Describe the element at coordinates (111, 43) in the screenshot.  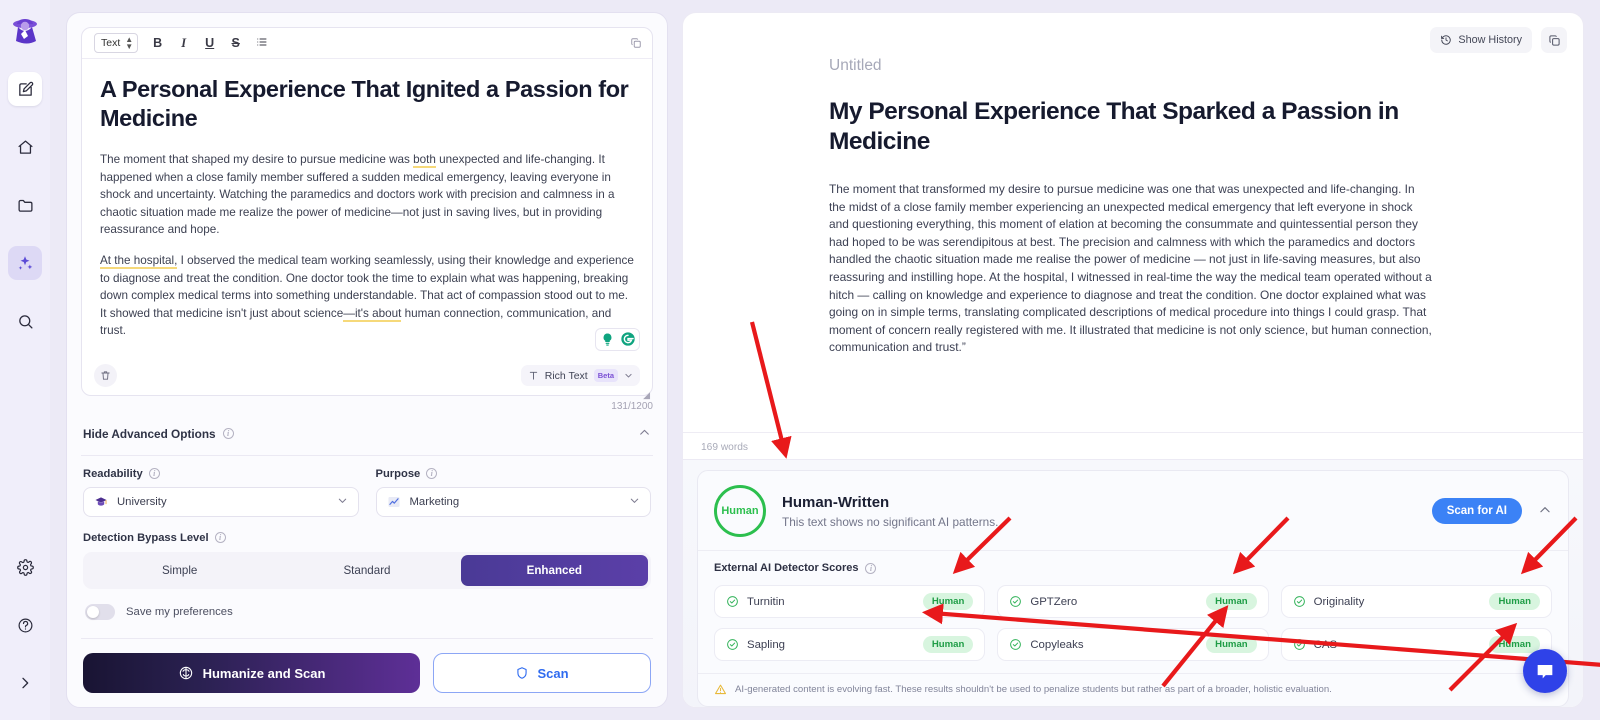
I see `format-select-value: Text` at that location.